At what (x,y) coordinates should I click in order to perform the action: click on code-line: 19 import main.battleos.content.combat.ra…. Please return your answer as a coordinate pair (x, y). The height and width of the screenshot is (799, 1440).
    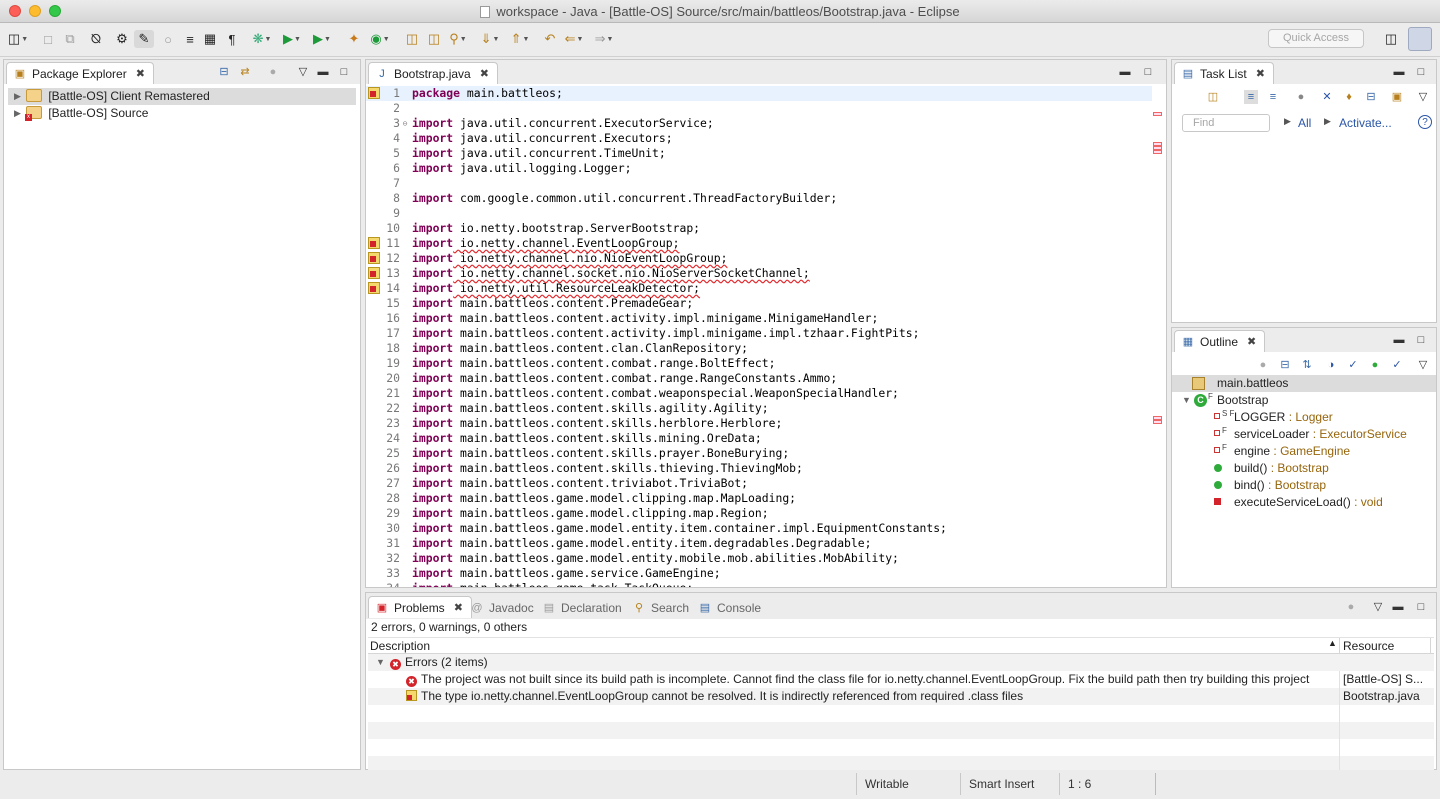
    Looking at the image, I should click on (759, 363).